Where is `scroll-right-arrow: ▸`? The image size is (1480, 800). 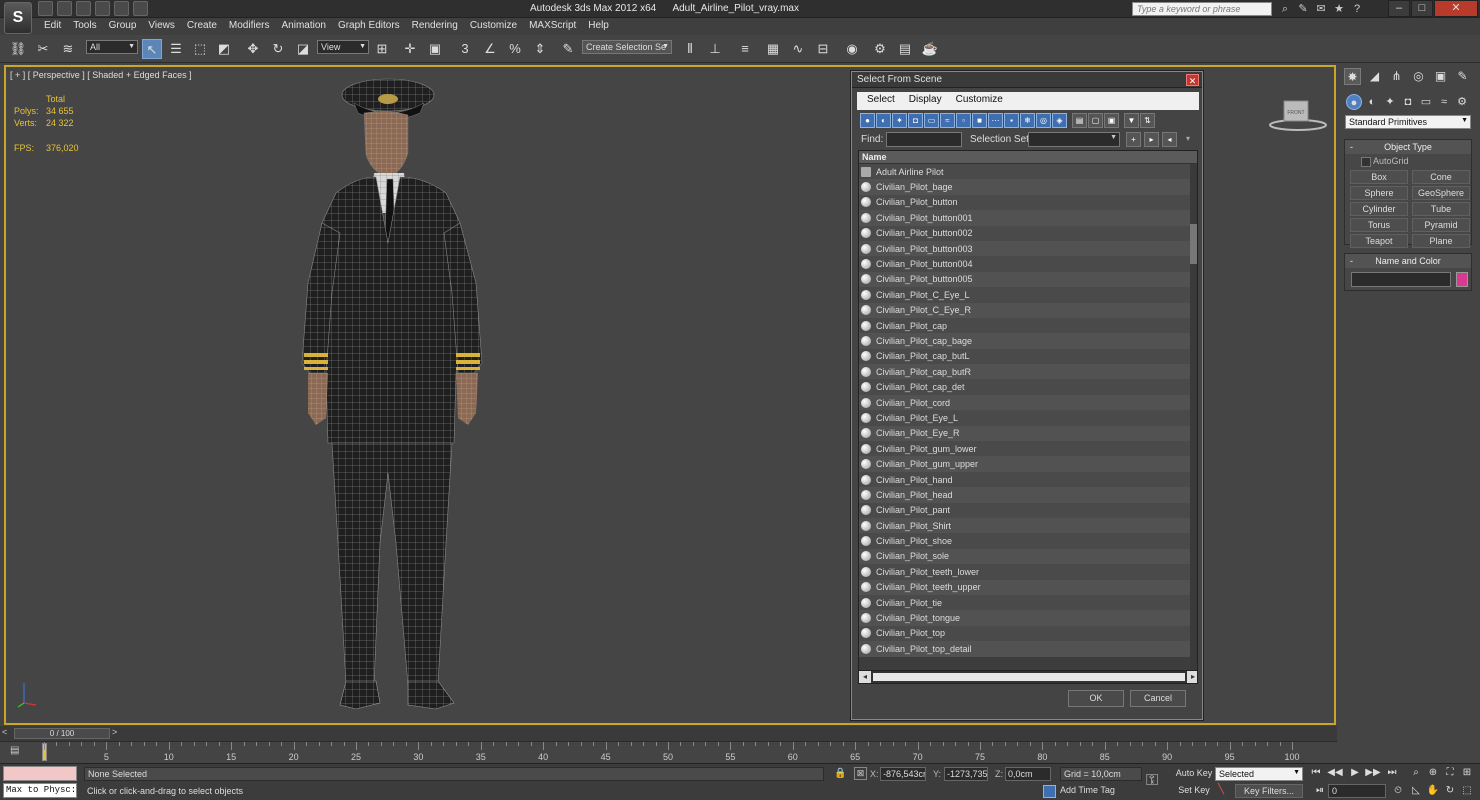 scroll-right-arrow: ▸ is located at coordinates (1192, 677).